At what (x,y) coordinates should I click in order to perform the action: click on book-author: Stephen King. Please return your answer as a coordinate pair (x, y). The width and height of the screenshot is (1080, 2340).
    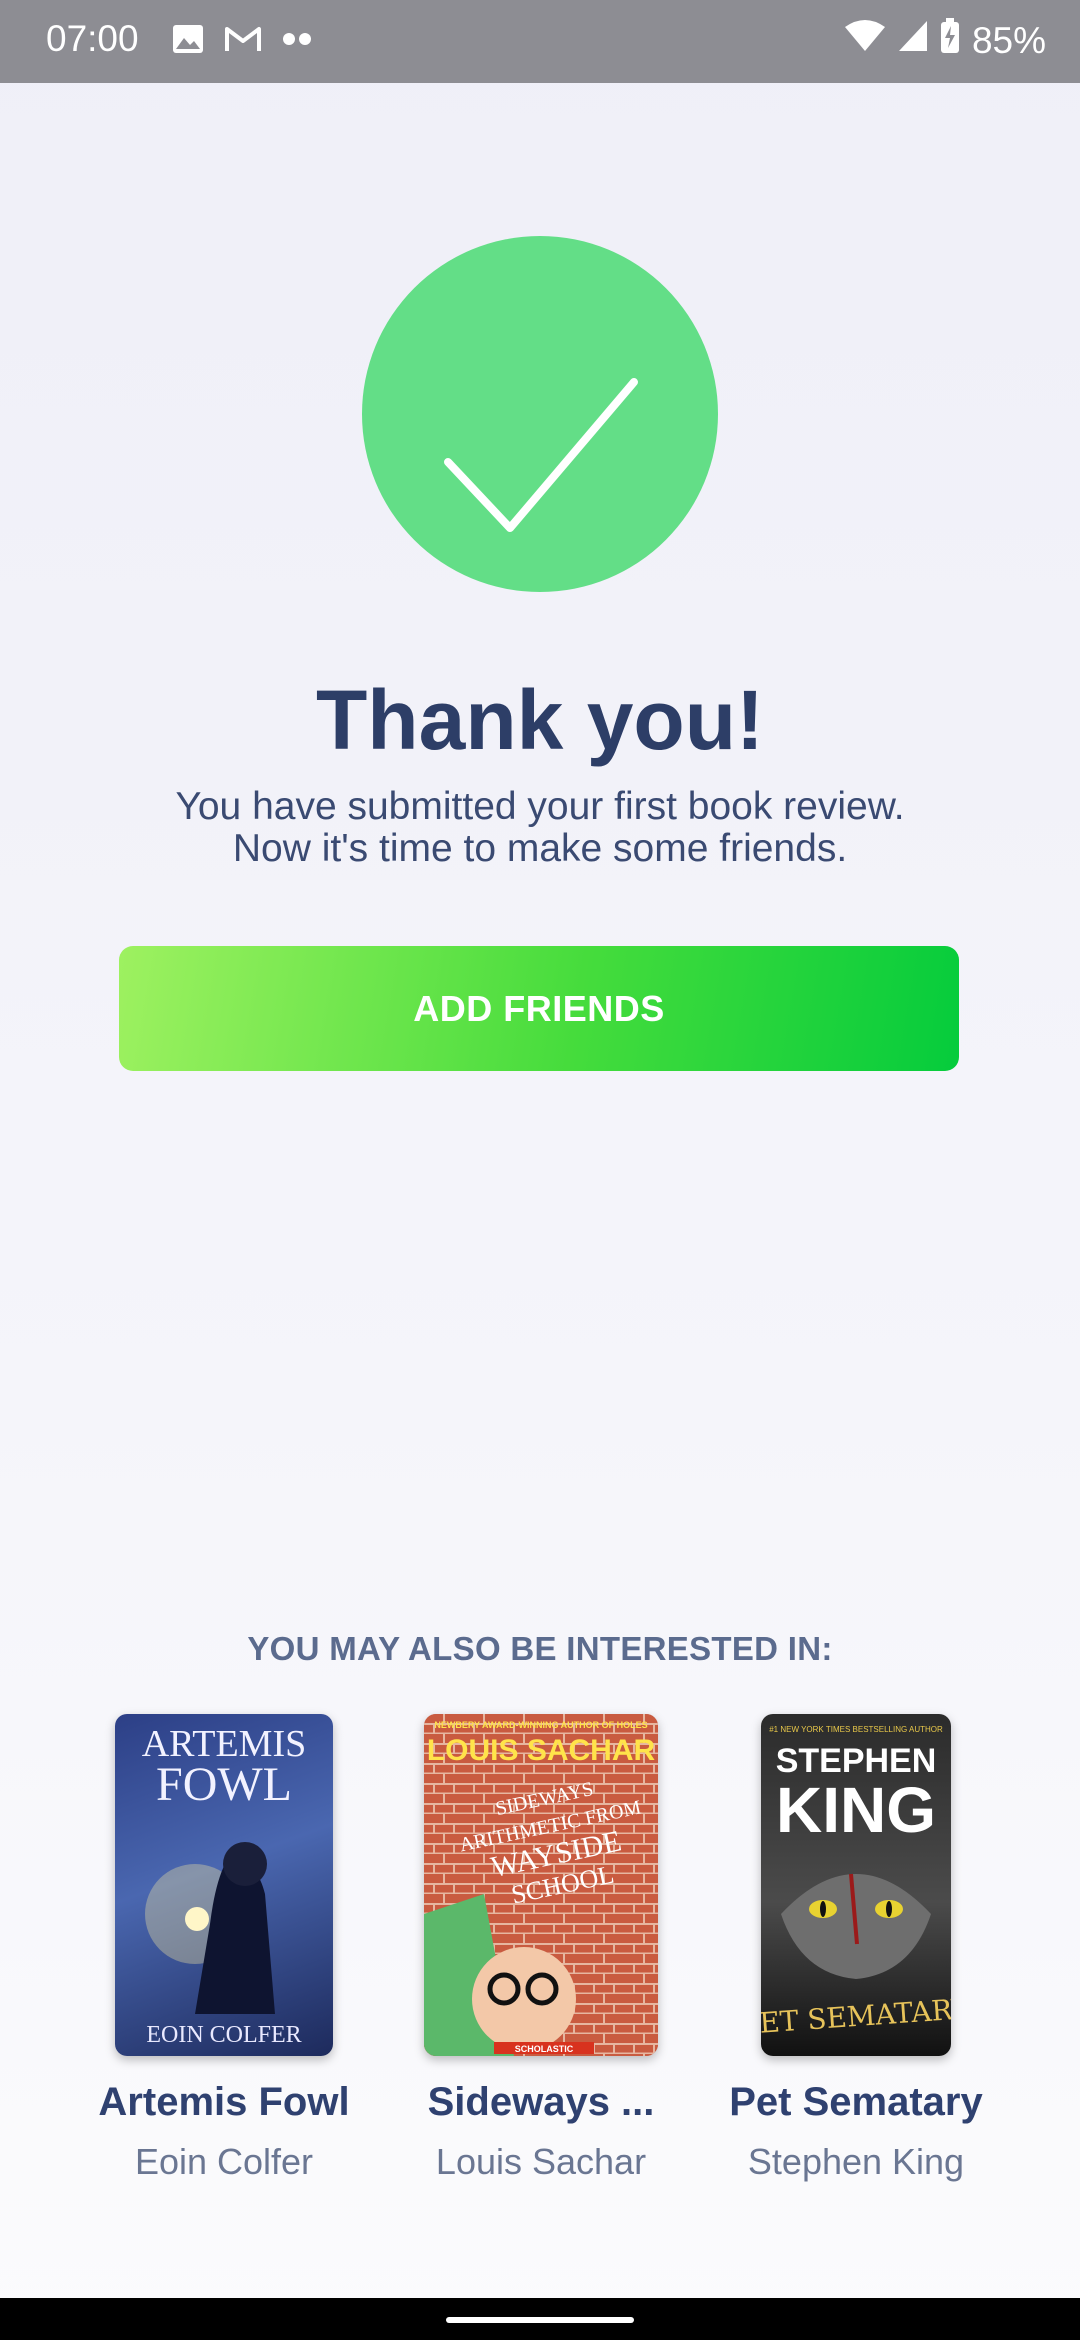
    Looking at the image, I should click on (856, 2161).